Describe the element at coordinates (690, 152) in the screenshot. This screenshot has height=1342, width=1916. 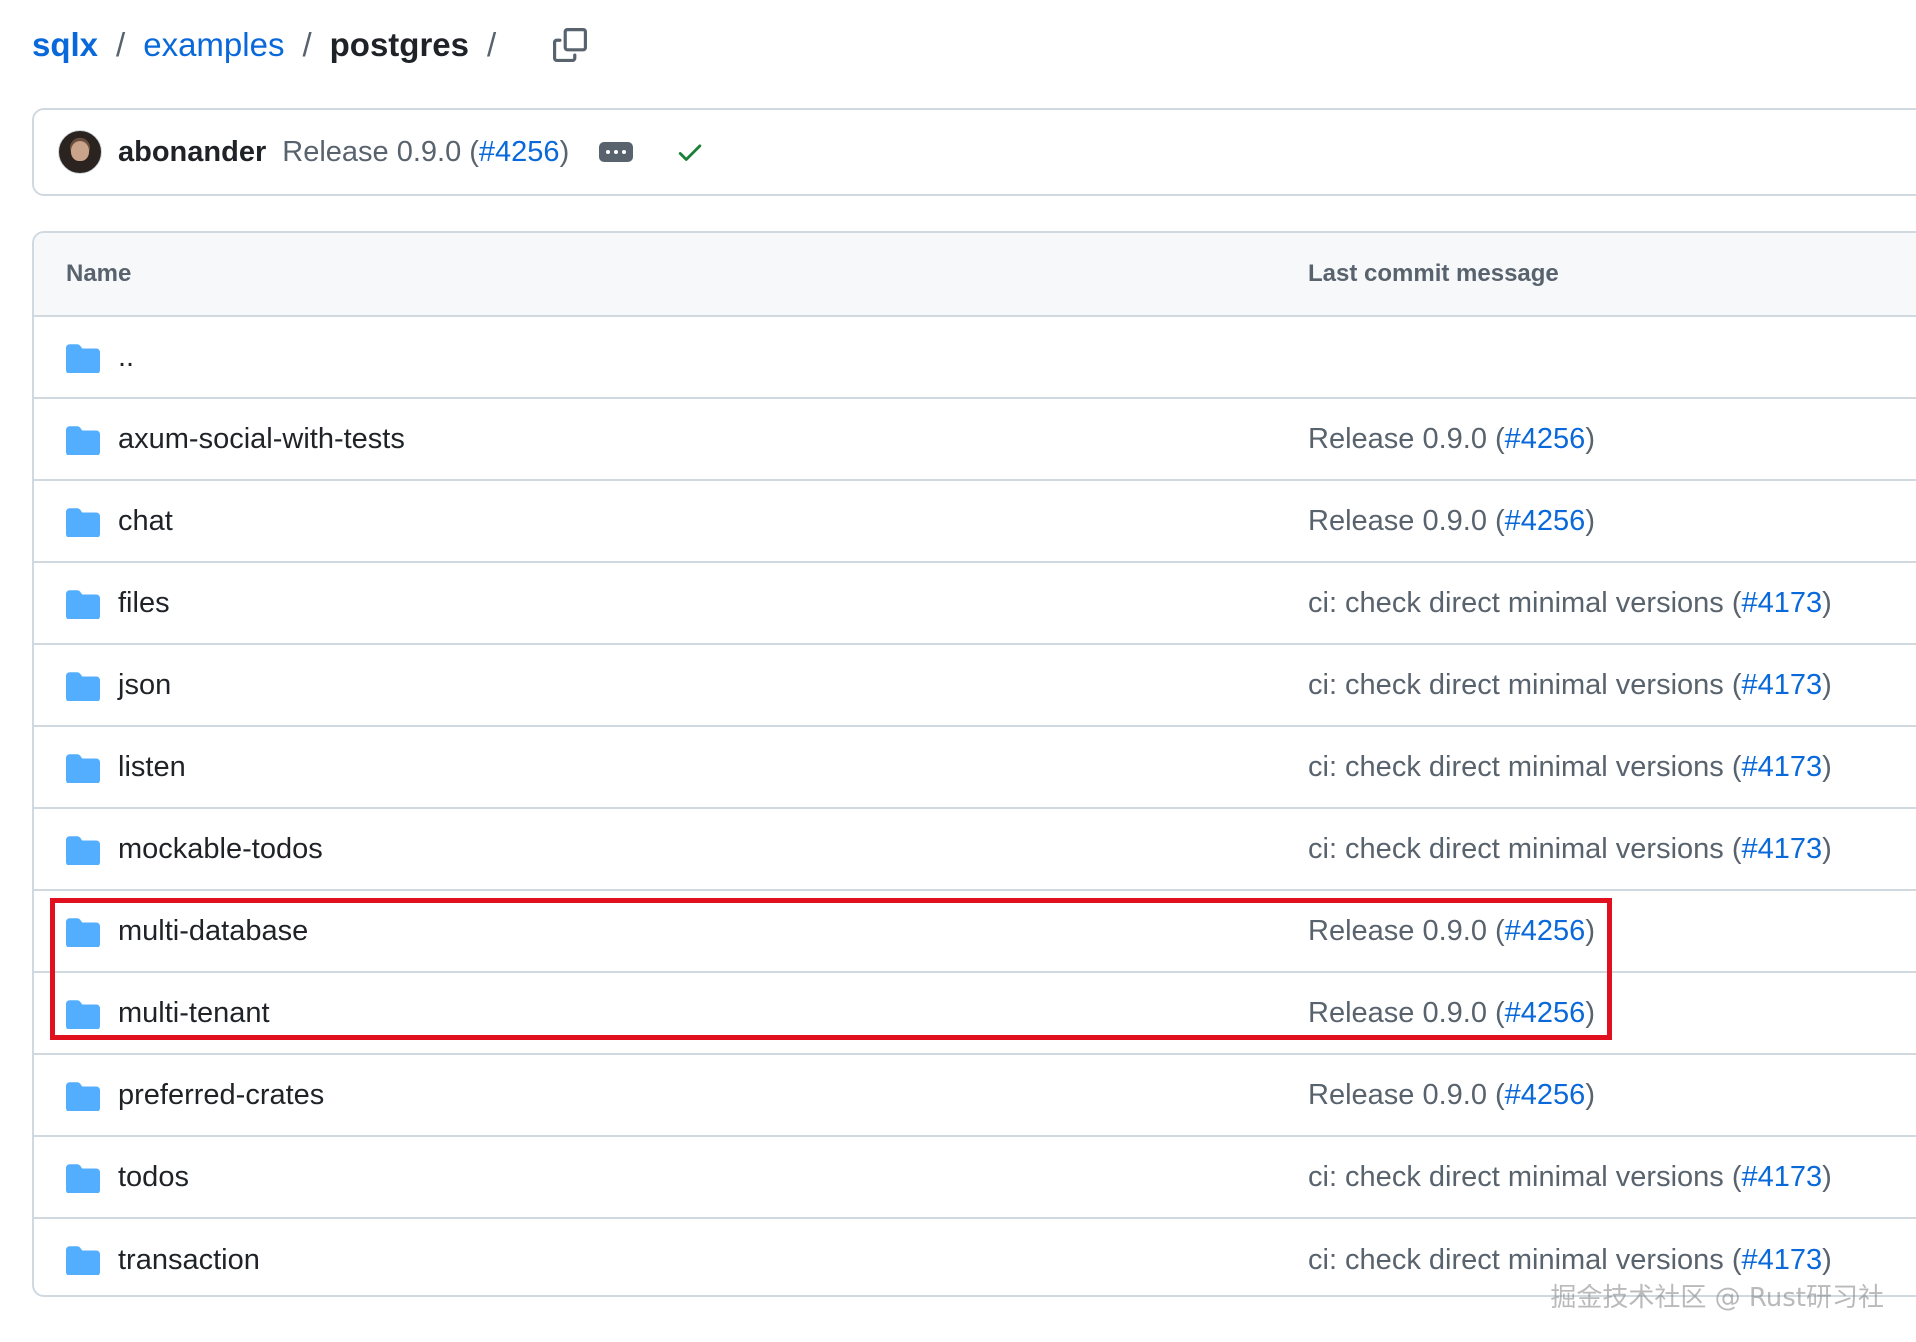
I see `check-icon` at that location.